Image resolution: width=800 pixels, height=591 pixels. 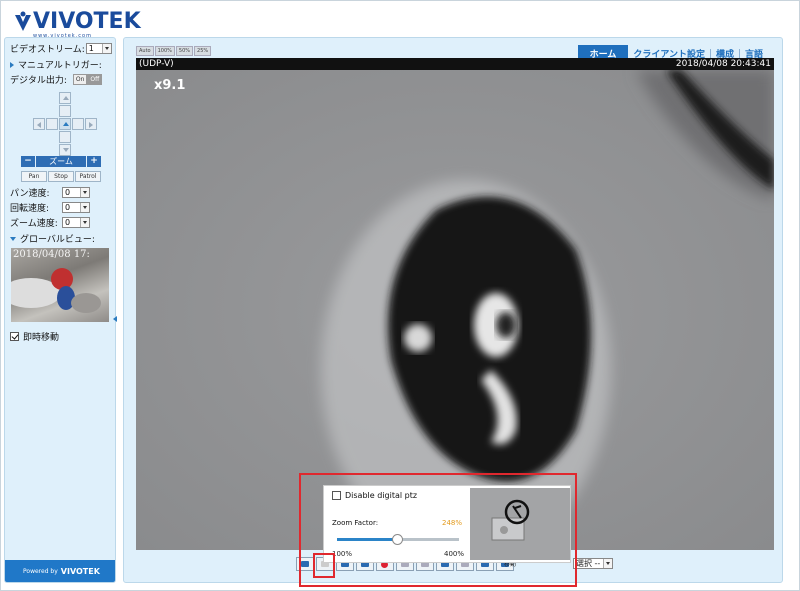 What do you see at coordinates (593, 563) in the screenshot?
I see `preset-select: 選択 --` at bounding box center [593, 563].